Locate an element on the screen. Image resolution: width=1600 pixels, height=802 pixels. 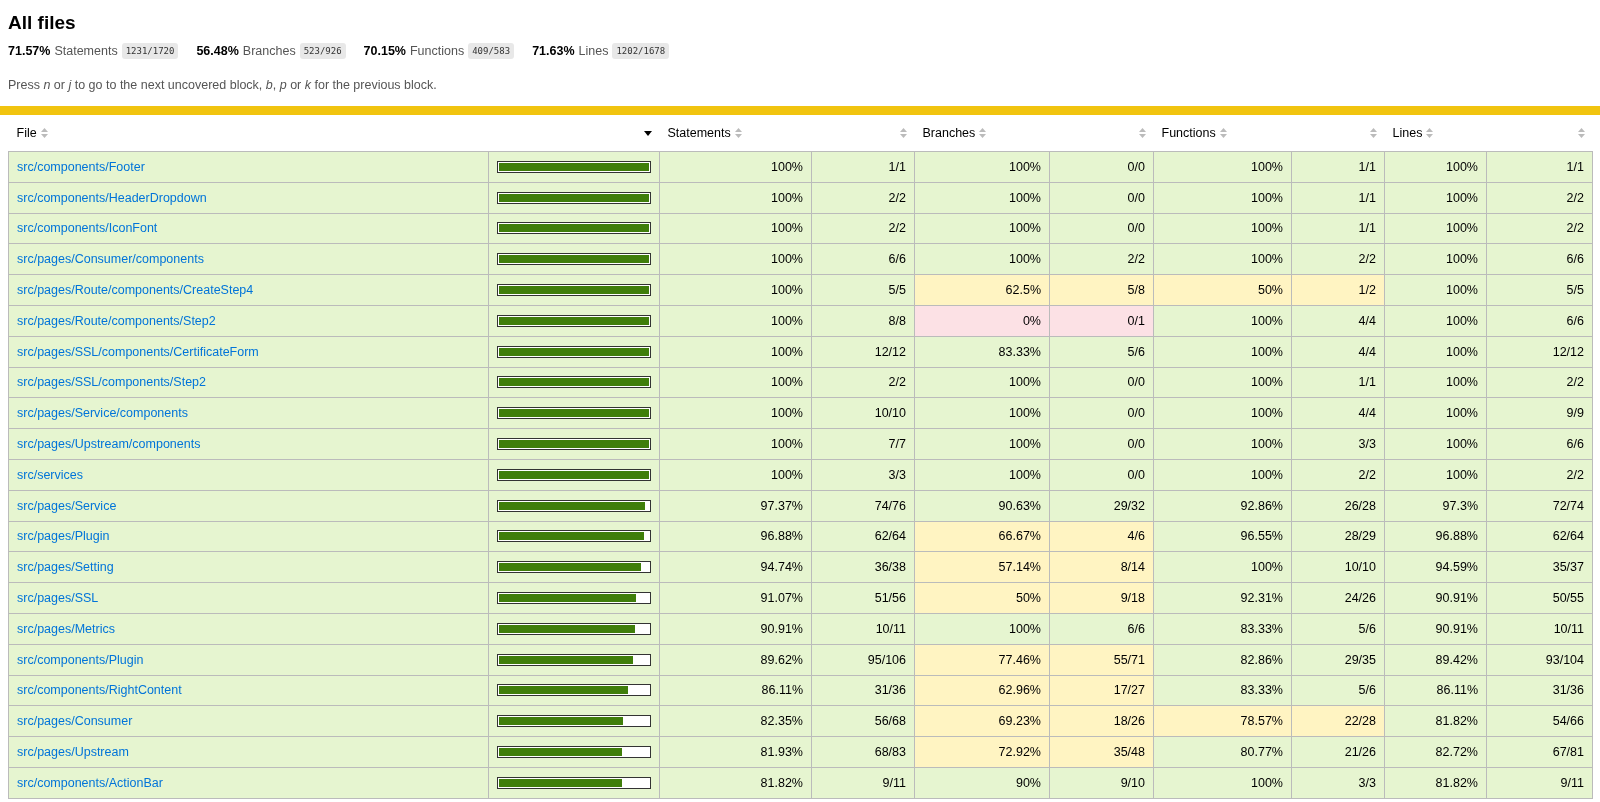
percent-cell: 62.96% is located at coordinates (982, 690).